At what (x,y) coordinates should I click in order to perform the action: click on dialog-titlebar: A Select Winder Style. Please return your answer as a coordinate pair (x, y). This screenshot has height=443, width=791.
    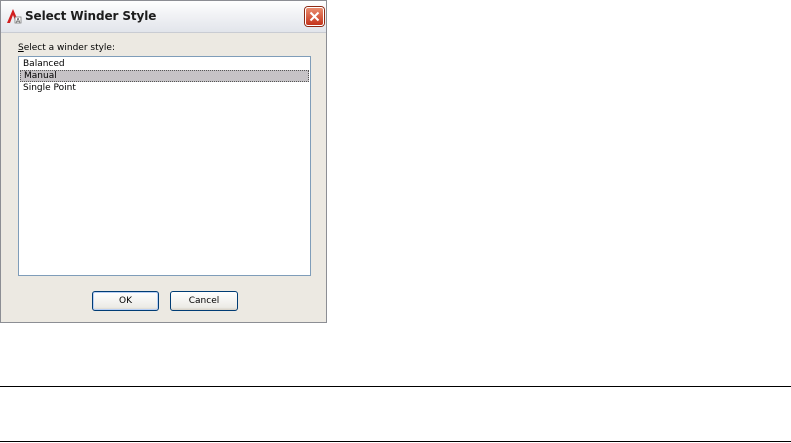
    Looking at the image, I should click on (163, 17).